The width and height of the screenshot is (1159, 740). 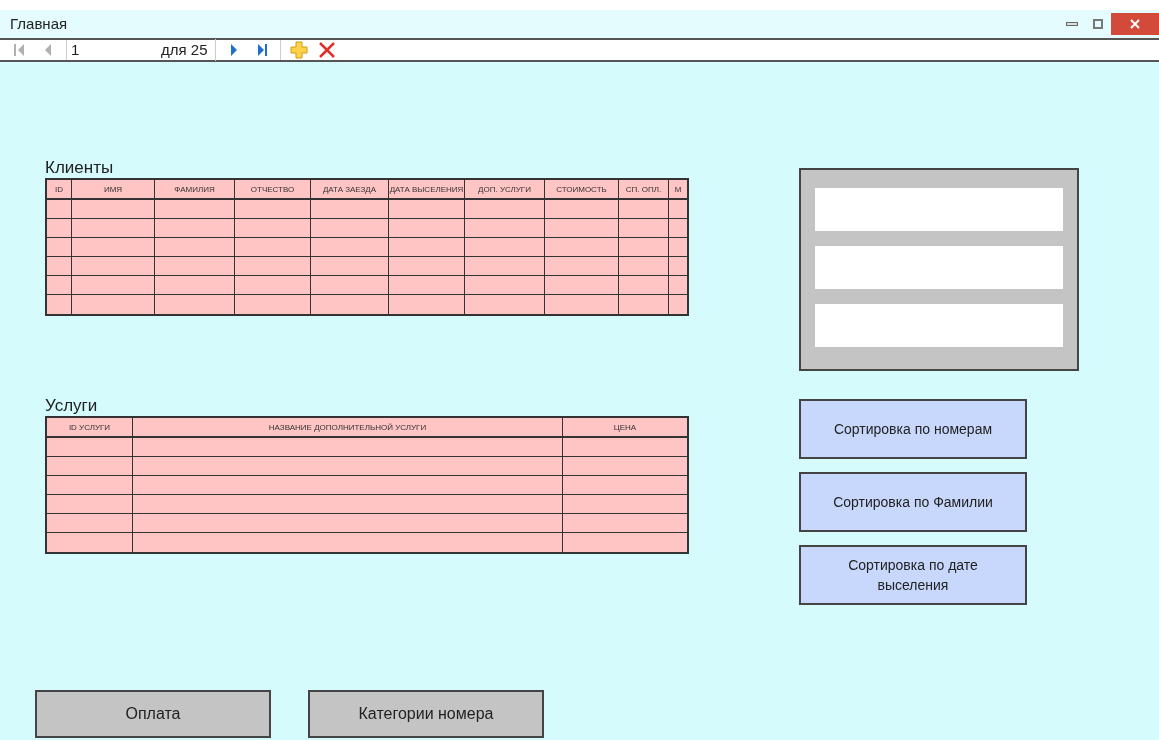 I want to click on sort-button: Сортировка по номерам, so click(x=913, y=429).